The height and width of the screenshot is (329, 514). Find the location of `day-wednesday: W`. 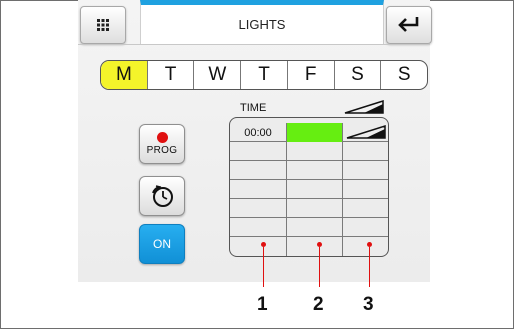

day-wednesday: W is located at coordinates (216, 75).